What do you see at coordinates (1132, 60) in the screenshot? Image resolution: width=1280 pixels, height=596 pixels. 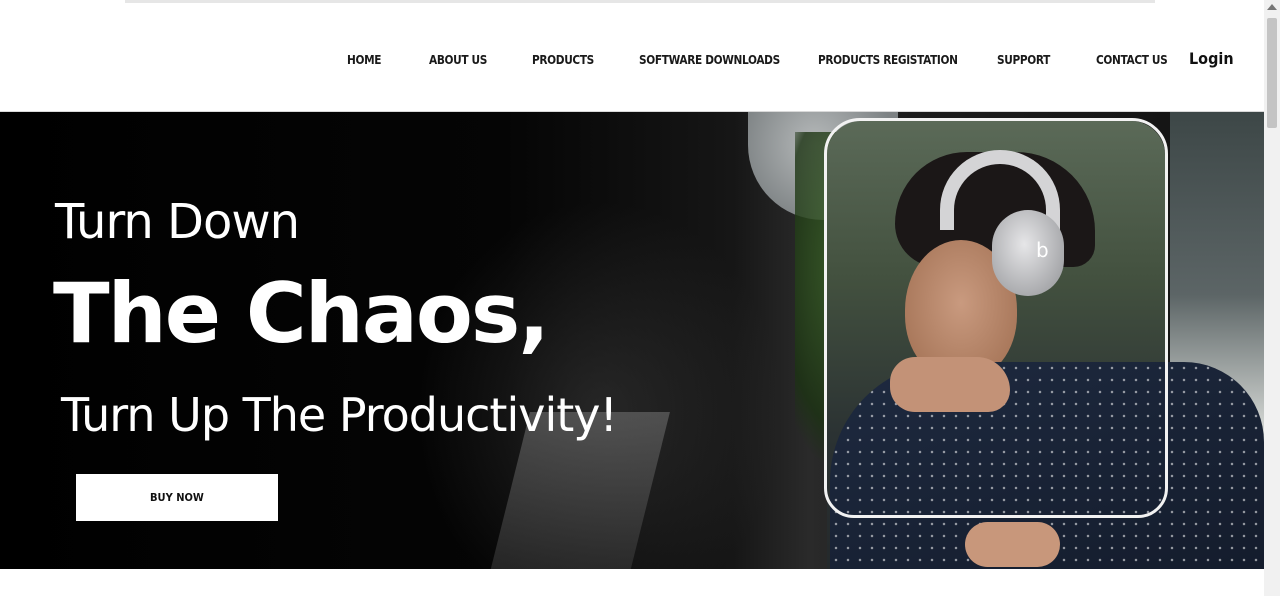 I see `nav-contact-us: CONTACT US` at bounding box center [1132, 60].